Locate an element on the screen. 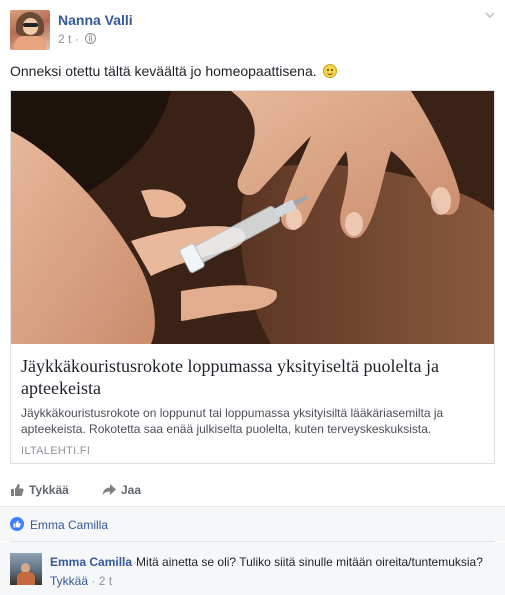 This screenshot has height=595, width=505. comment-like-button: Tykkää is located at coordinates (69, 581).